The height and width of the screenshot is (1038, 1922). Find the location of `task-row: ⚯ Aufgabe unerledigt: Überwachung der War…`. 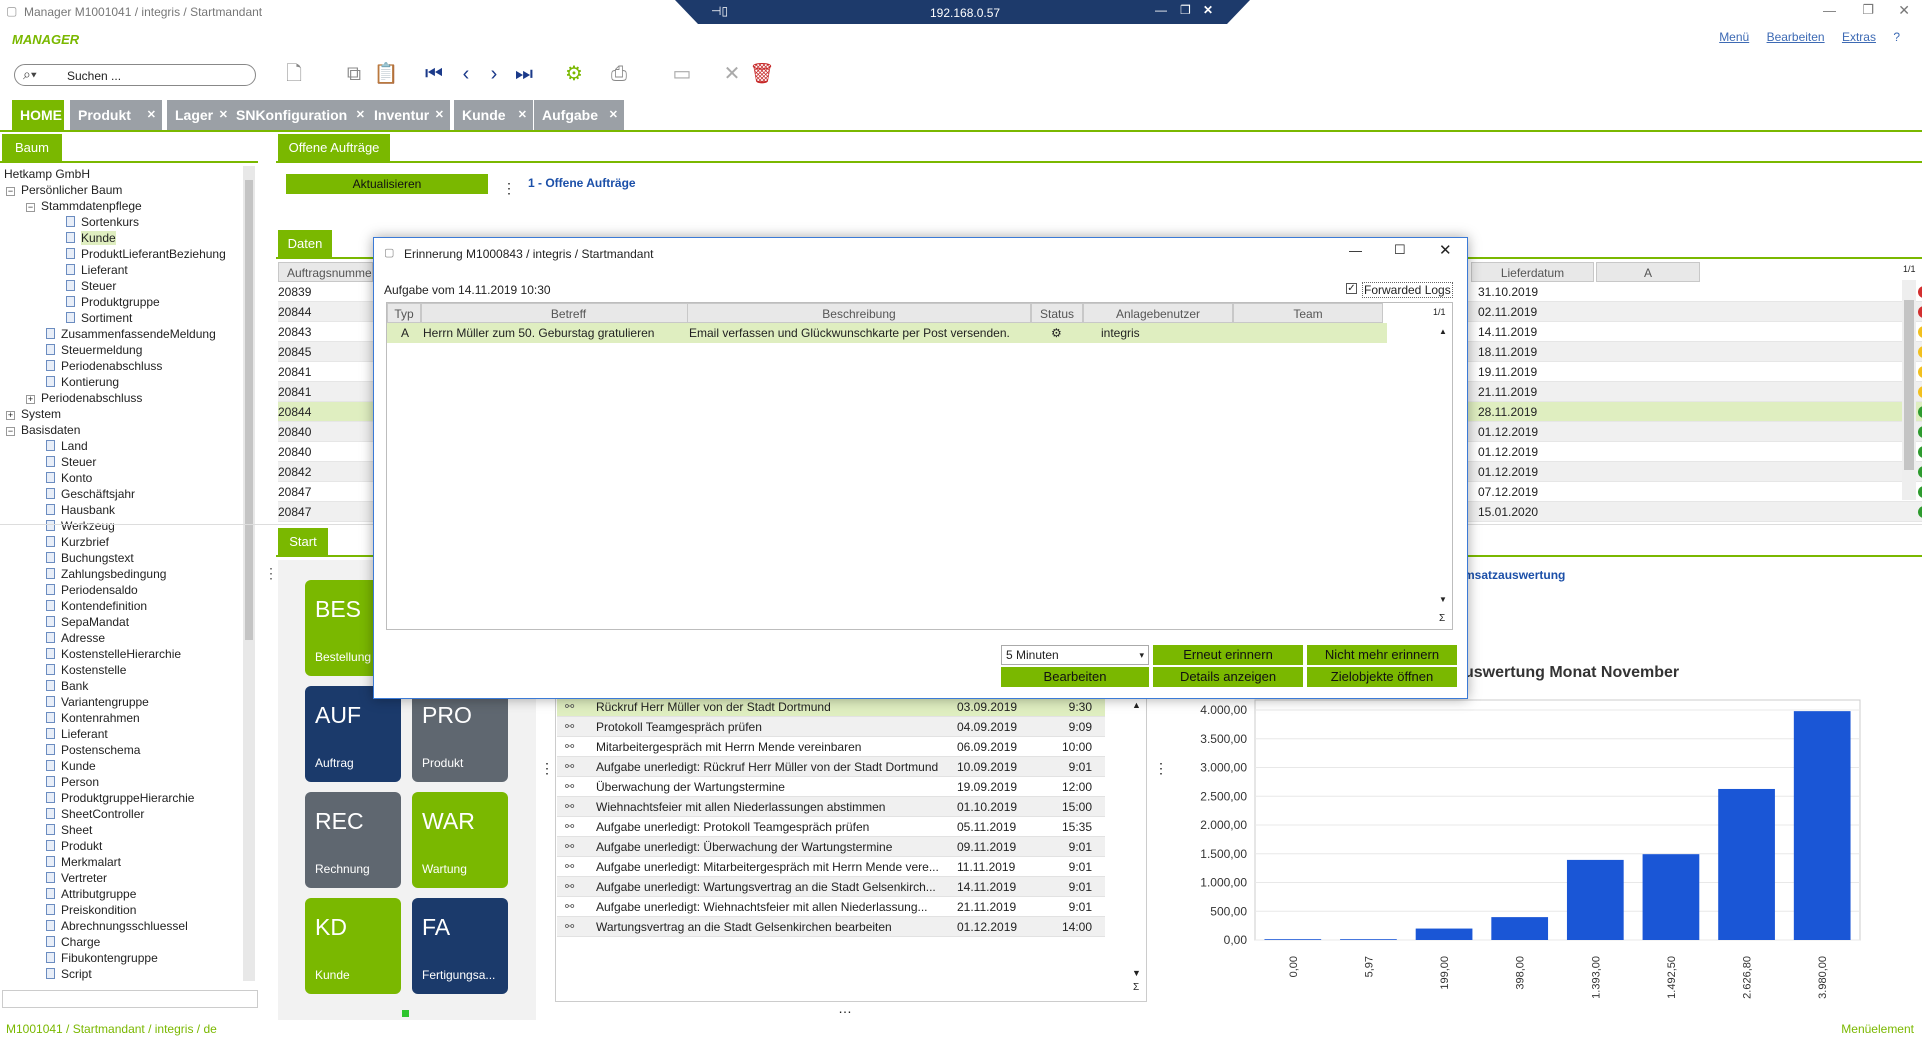

task-row: ⚯ Aufgabe unerledigt: Überwachung der War… is located at coordinates (831, 847).